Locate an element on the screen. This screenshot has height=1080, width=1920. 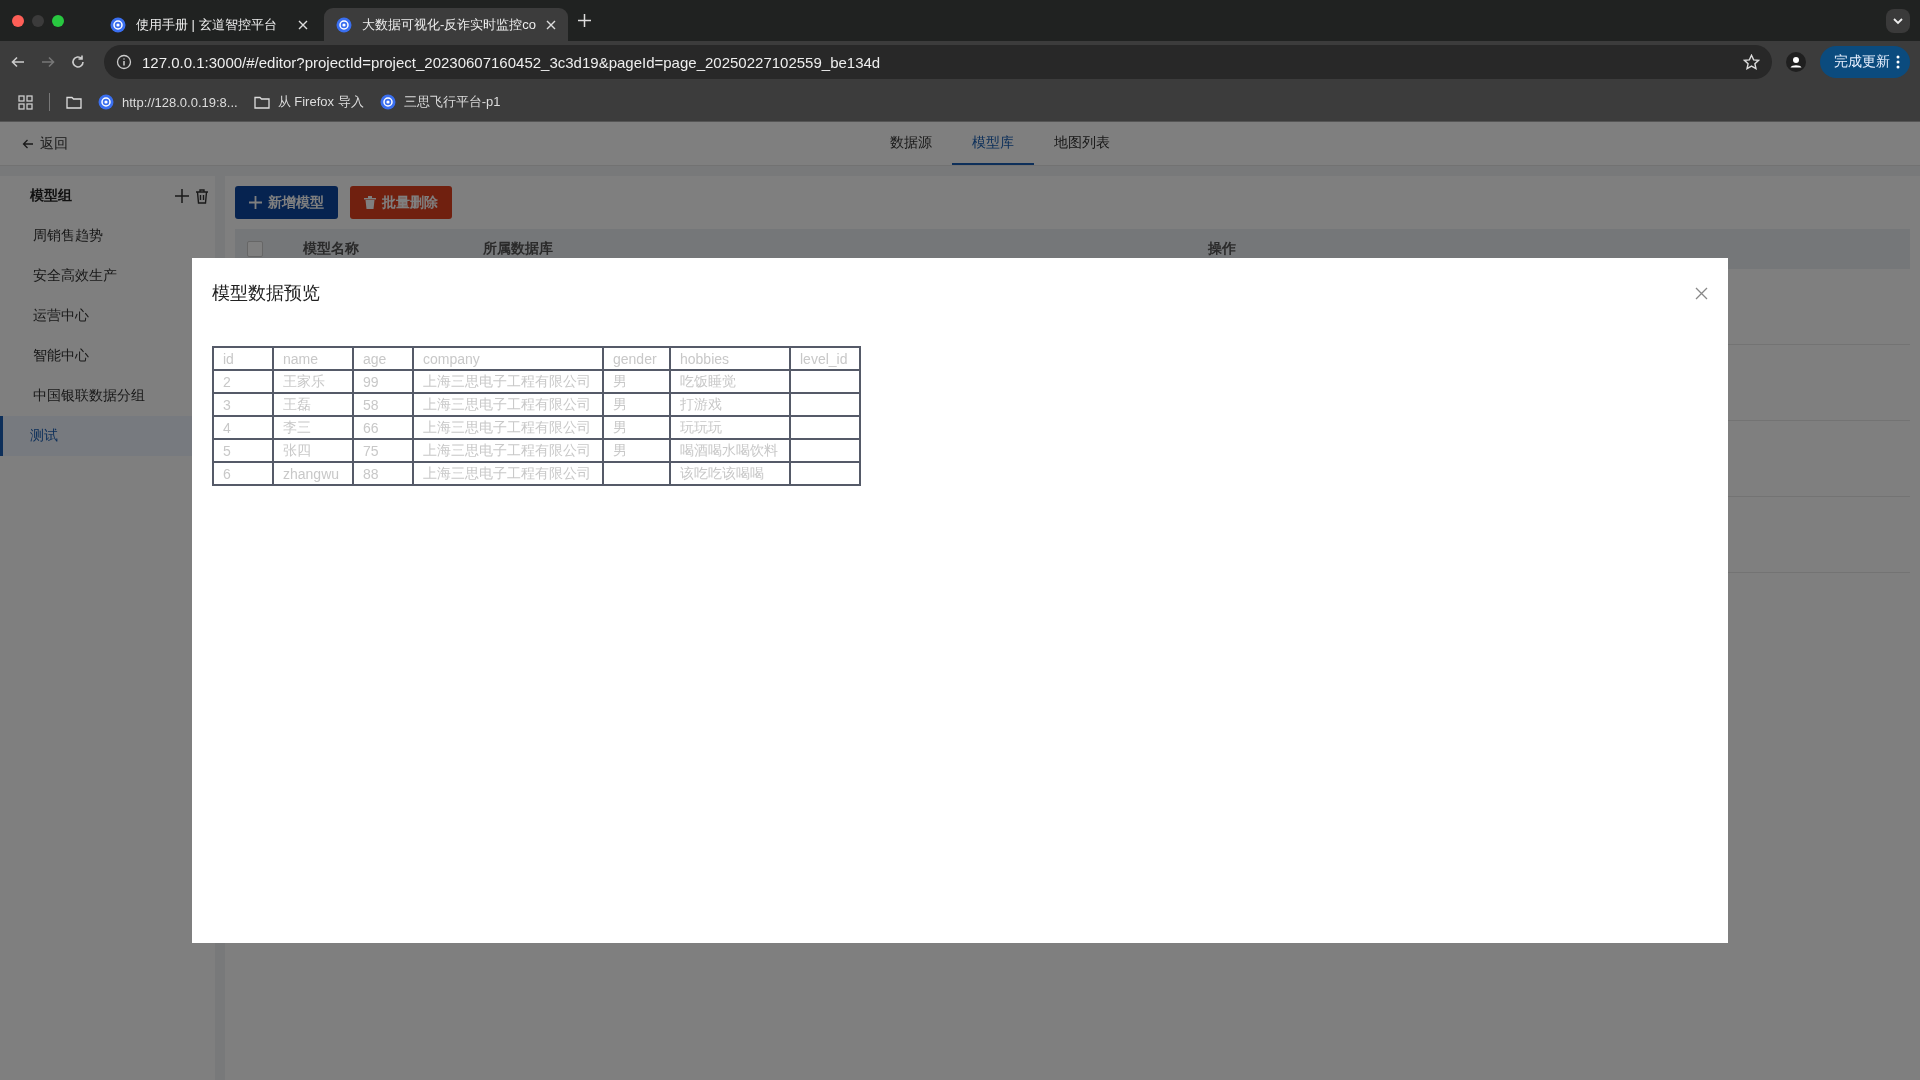
column-header: 模型名称 is located at coordinates (331, 249).